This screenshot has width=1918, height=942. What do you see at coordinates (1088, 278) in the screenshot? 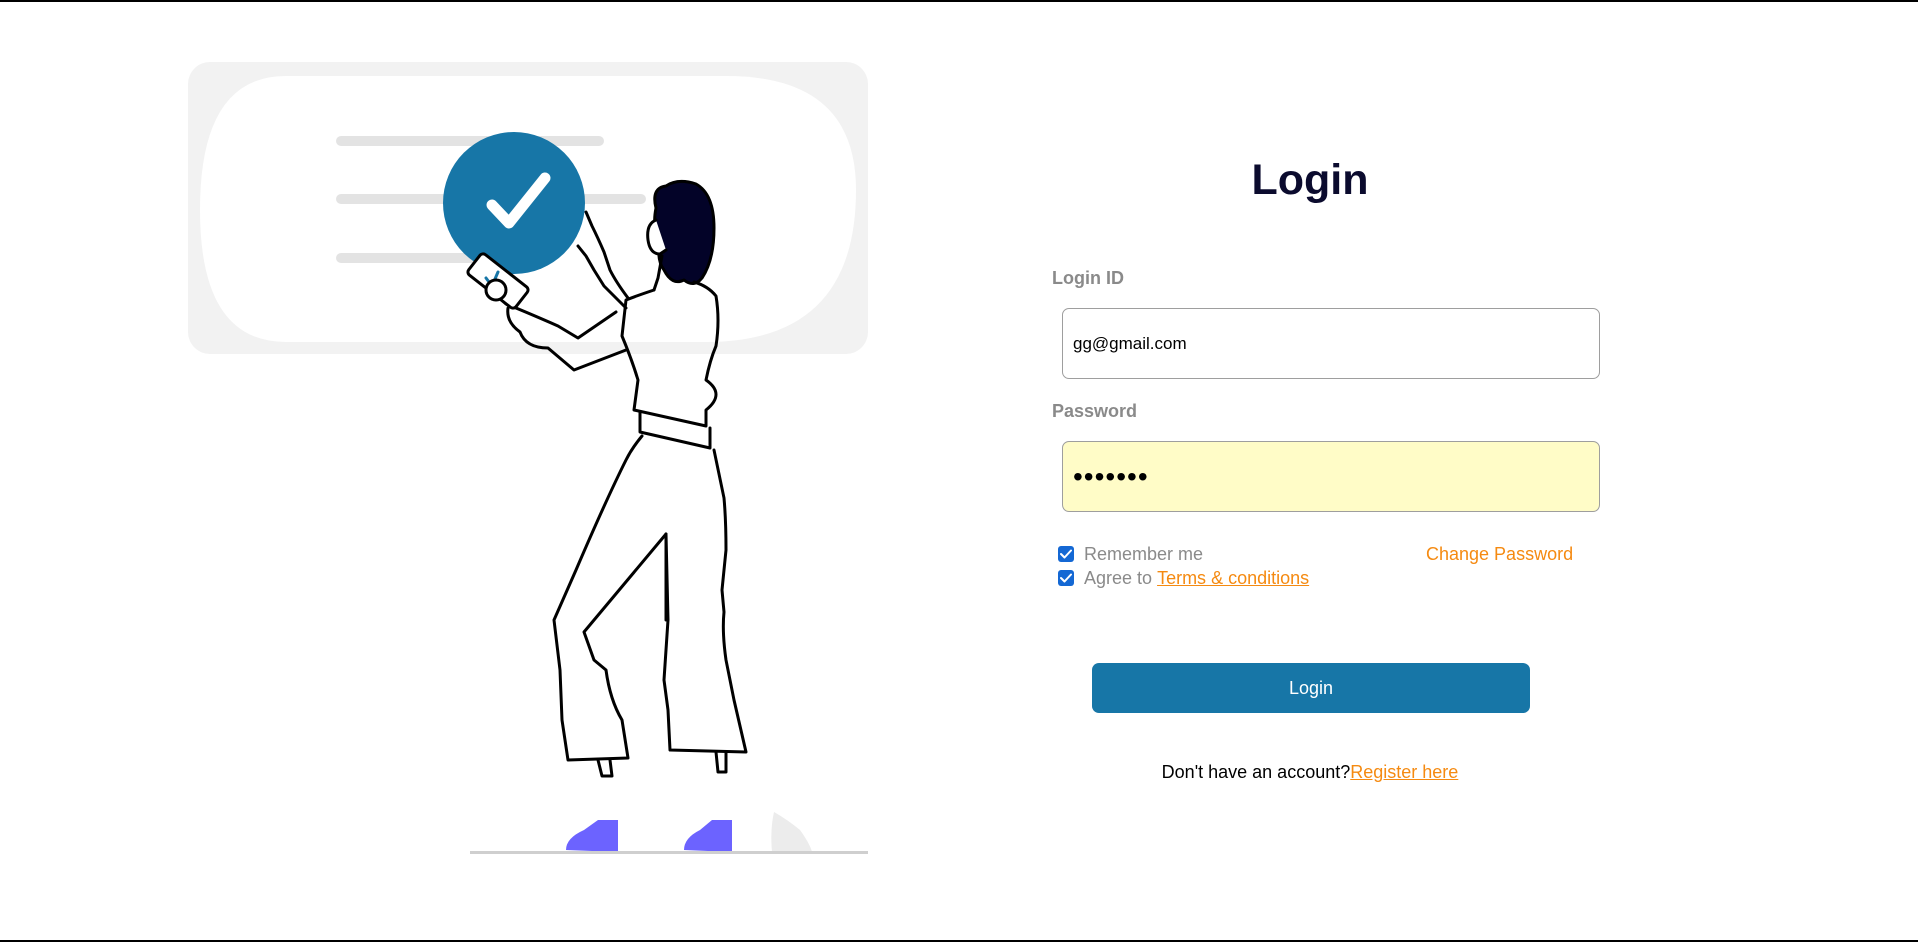
I see `login-id-label: Login ID` at bounding box center [1088, 278].